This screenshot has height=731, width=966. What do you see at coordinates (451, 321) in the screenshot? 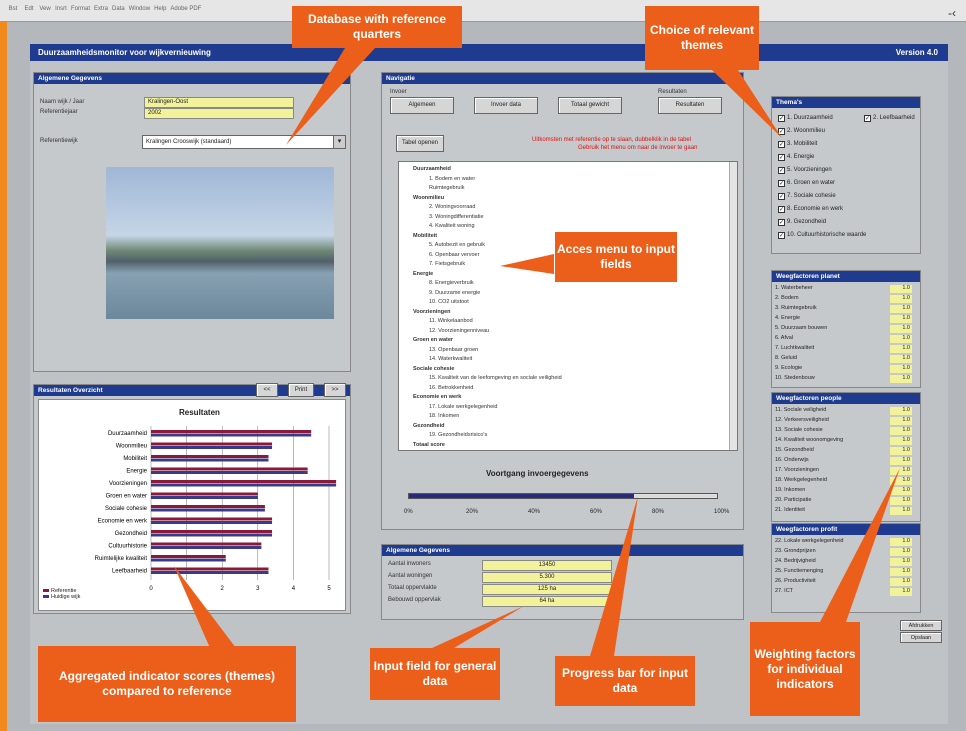
I see `tree-item: 11. Winkelaanbod` at bounding box center [451, 321].